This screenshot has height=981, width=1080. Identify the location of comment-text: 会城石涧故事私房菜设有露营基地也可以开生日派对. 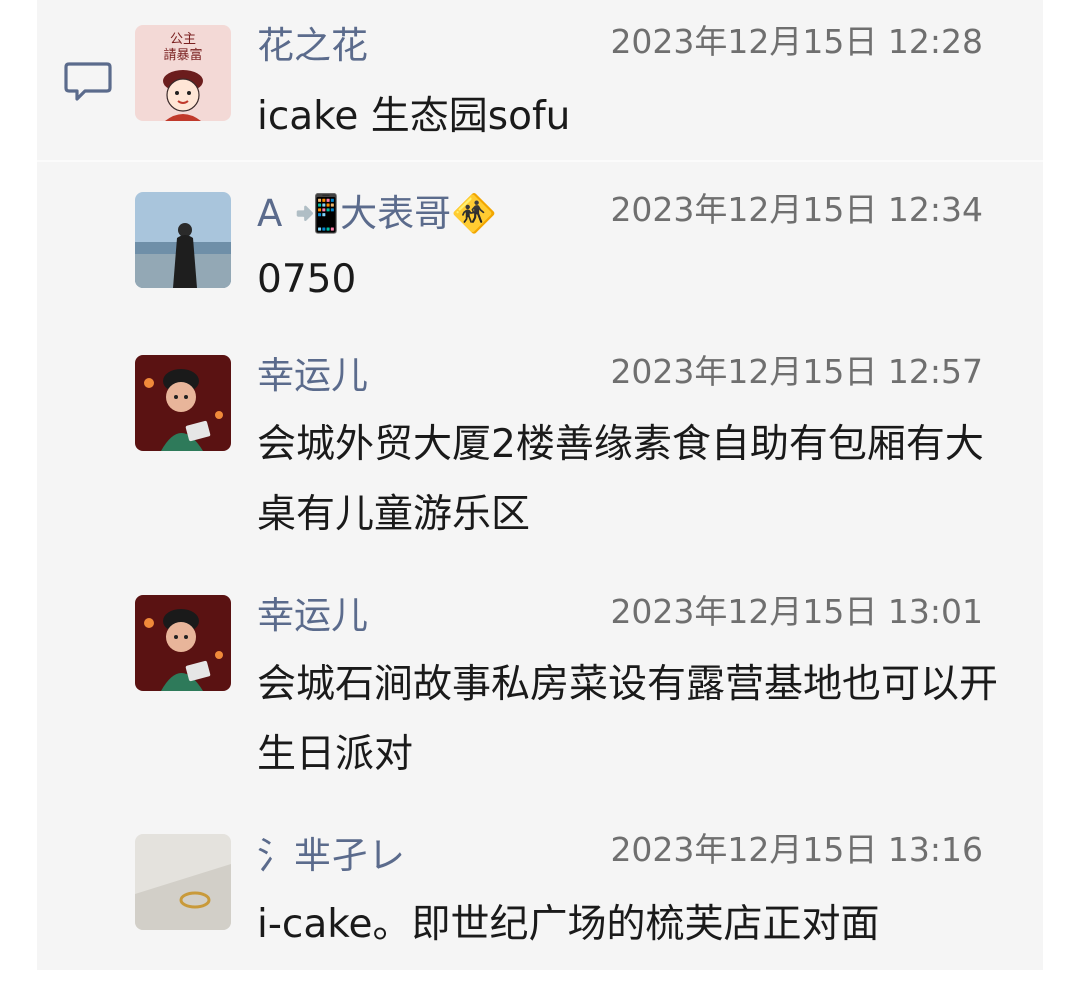
(628, 719).